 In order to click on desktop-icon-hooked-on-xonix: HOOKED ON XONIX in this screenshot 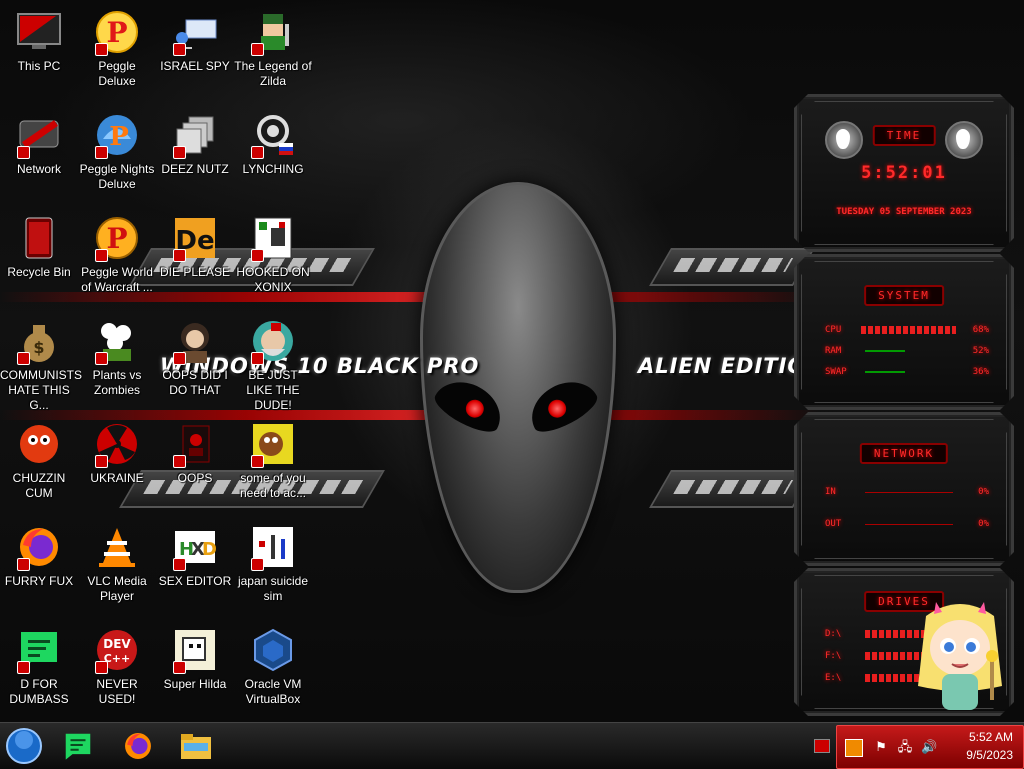, I will do `click(273, 254)`.